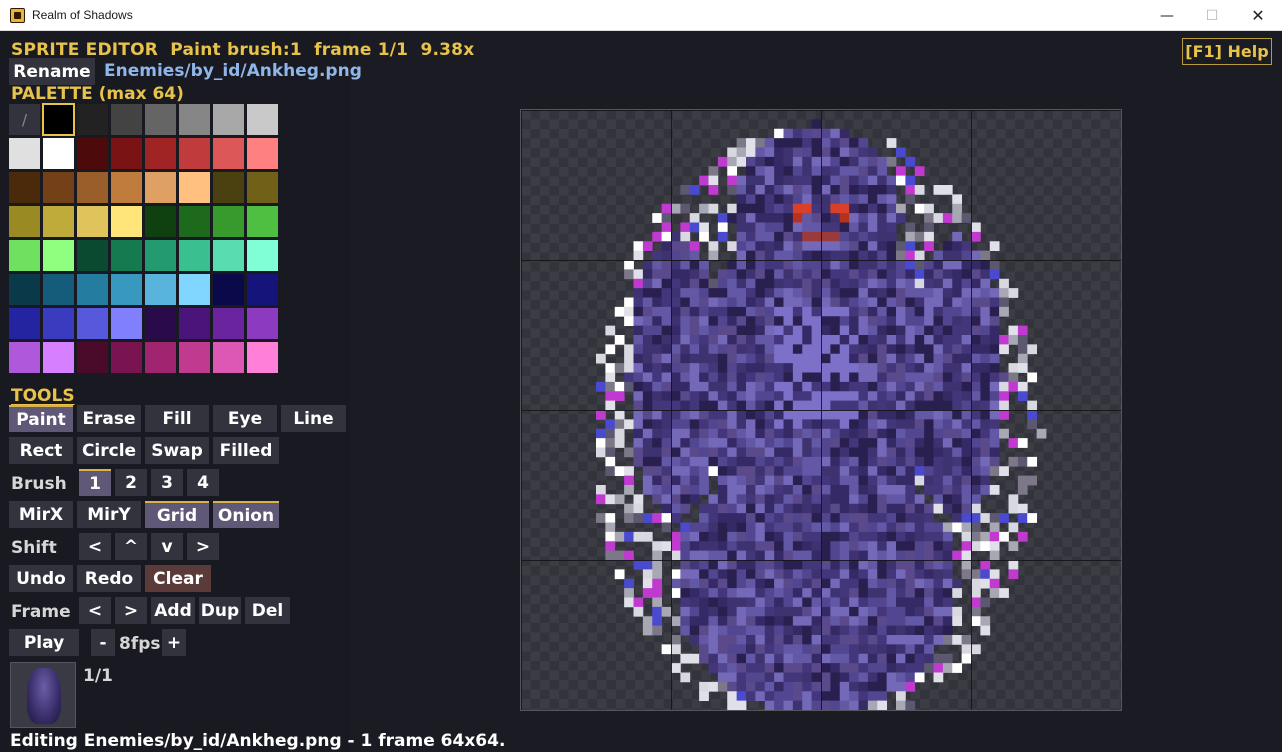 The image size is (1282, 752). I want to click on tool-rect-button: Rect, so click(41, 450).